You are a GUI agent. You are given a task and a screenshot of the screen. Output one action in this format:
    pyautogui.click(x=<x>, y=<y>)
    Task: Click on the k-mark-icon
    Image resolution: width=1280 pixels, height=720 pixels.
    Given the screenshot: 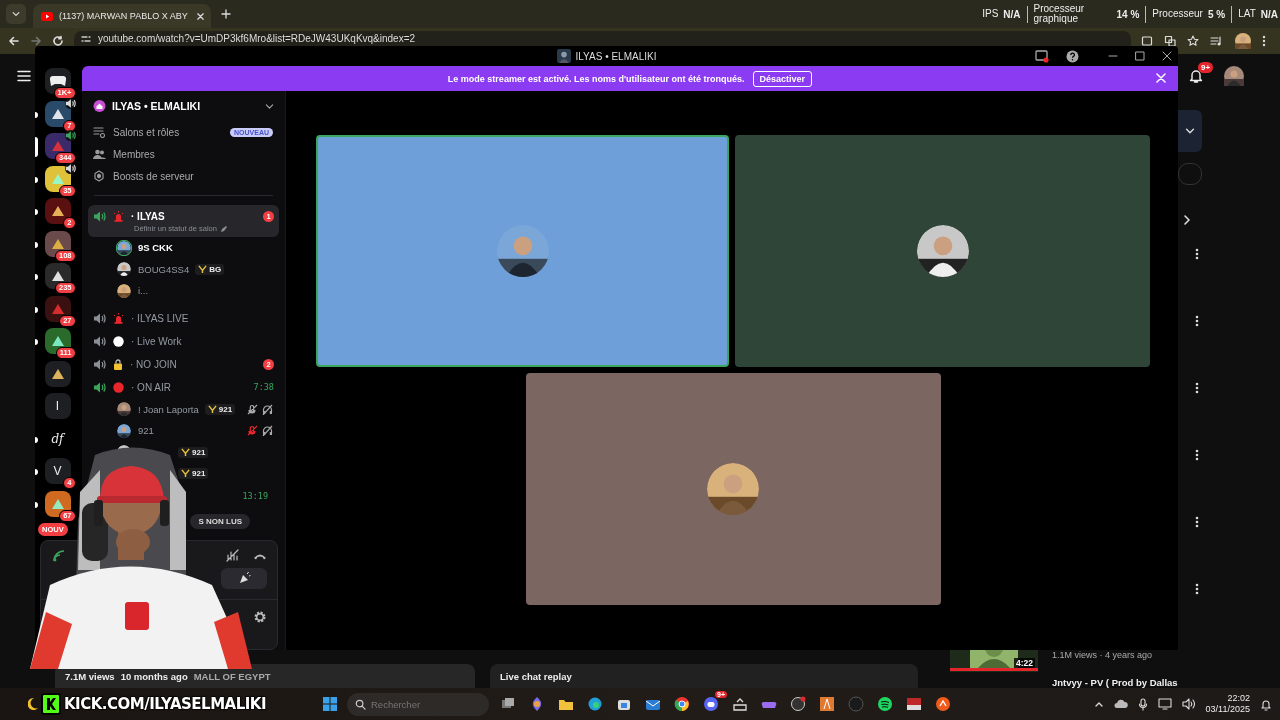 What is the action you would take?
    pyautogui.click(x=51, y=704)
    